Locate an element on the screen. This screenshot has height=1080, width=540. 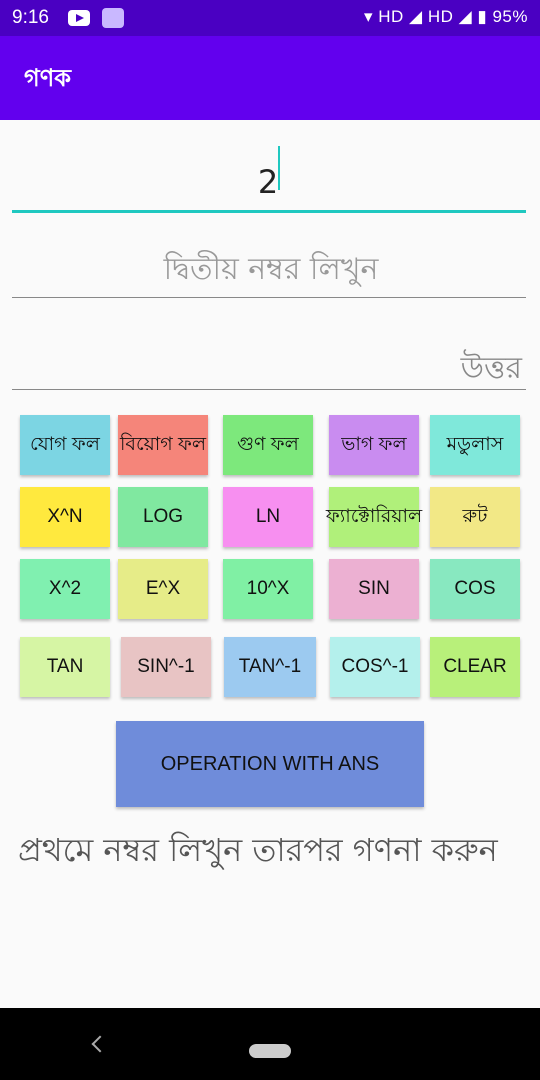
app-bar: গণক is located at coordinates (270, 78).